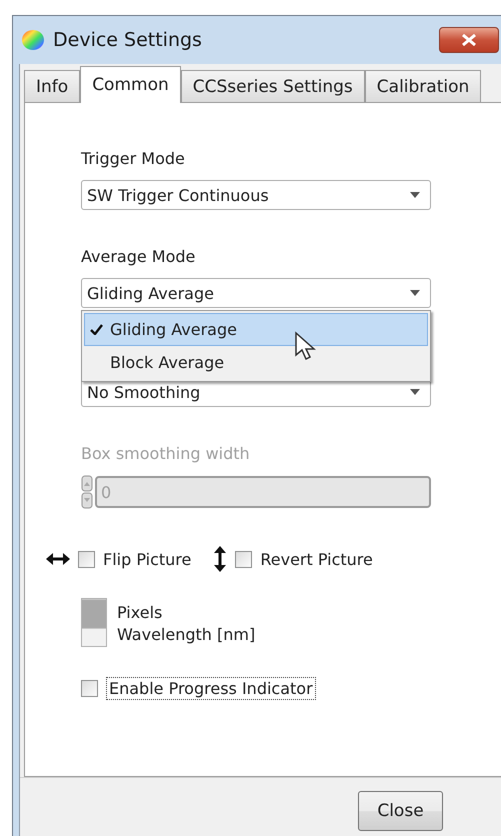  What do you see at coordinates (127, 40) in the screenshot?
I see `window-title: Device Settings` at bounding box center [127, 40].